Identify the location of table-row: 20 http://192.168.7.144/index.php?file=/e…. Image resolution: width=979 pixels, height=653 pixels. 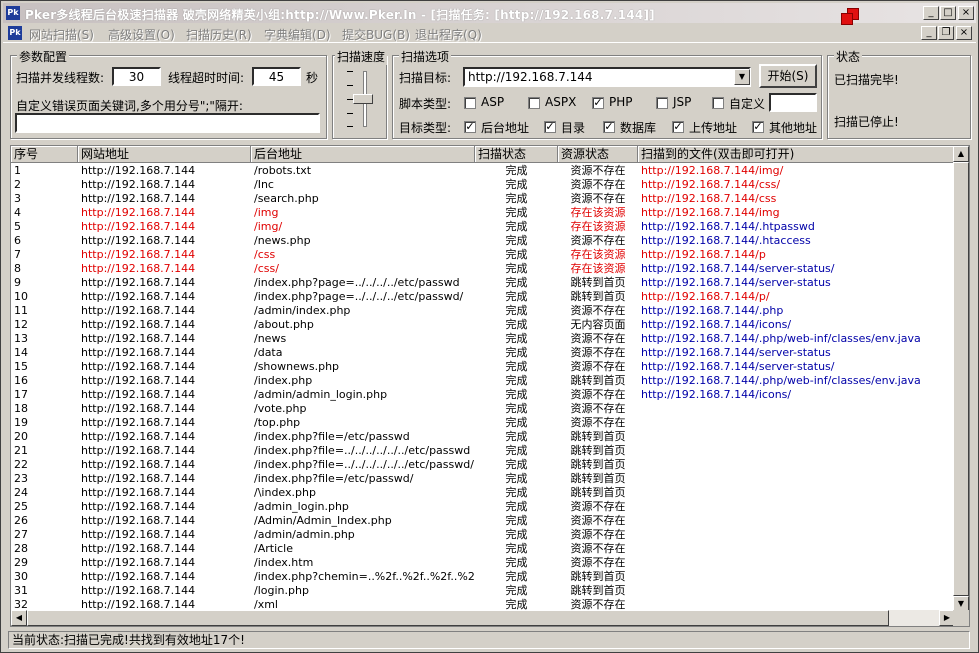
(483, 437).